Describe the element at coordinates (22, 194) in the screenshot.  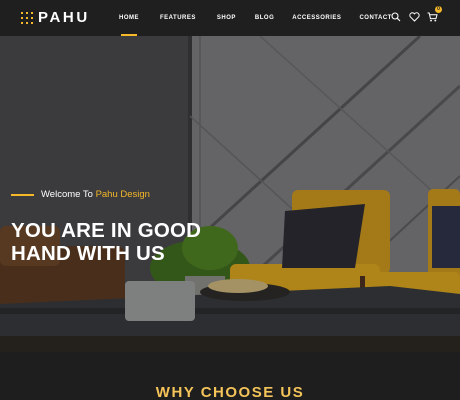
I see `welcome-divider` at that location.